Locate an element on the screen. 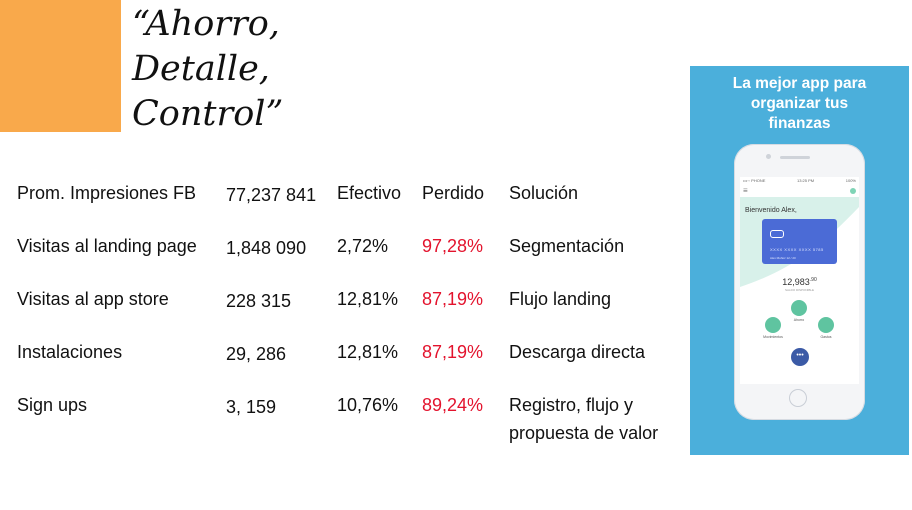 The height and width of the screenshot is (510, 912). movements-button-icon is located at coordinates (773, 325).